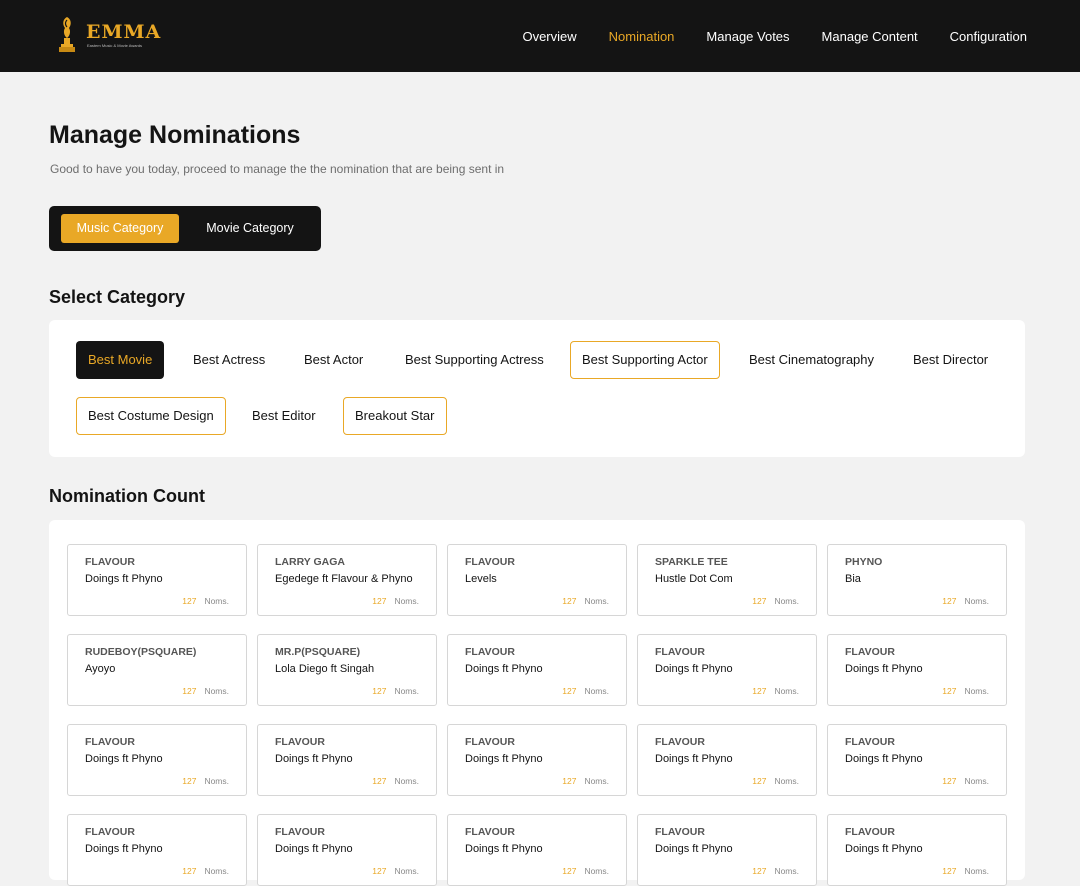 Image resolution: width=1080 pixels, height=886 pixels. I want to click on category-chip-best-movie: Best Movie, so click(120, 360).